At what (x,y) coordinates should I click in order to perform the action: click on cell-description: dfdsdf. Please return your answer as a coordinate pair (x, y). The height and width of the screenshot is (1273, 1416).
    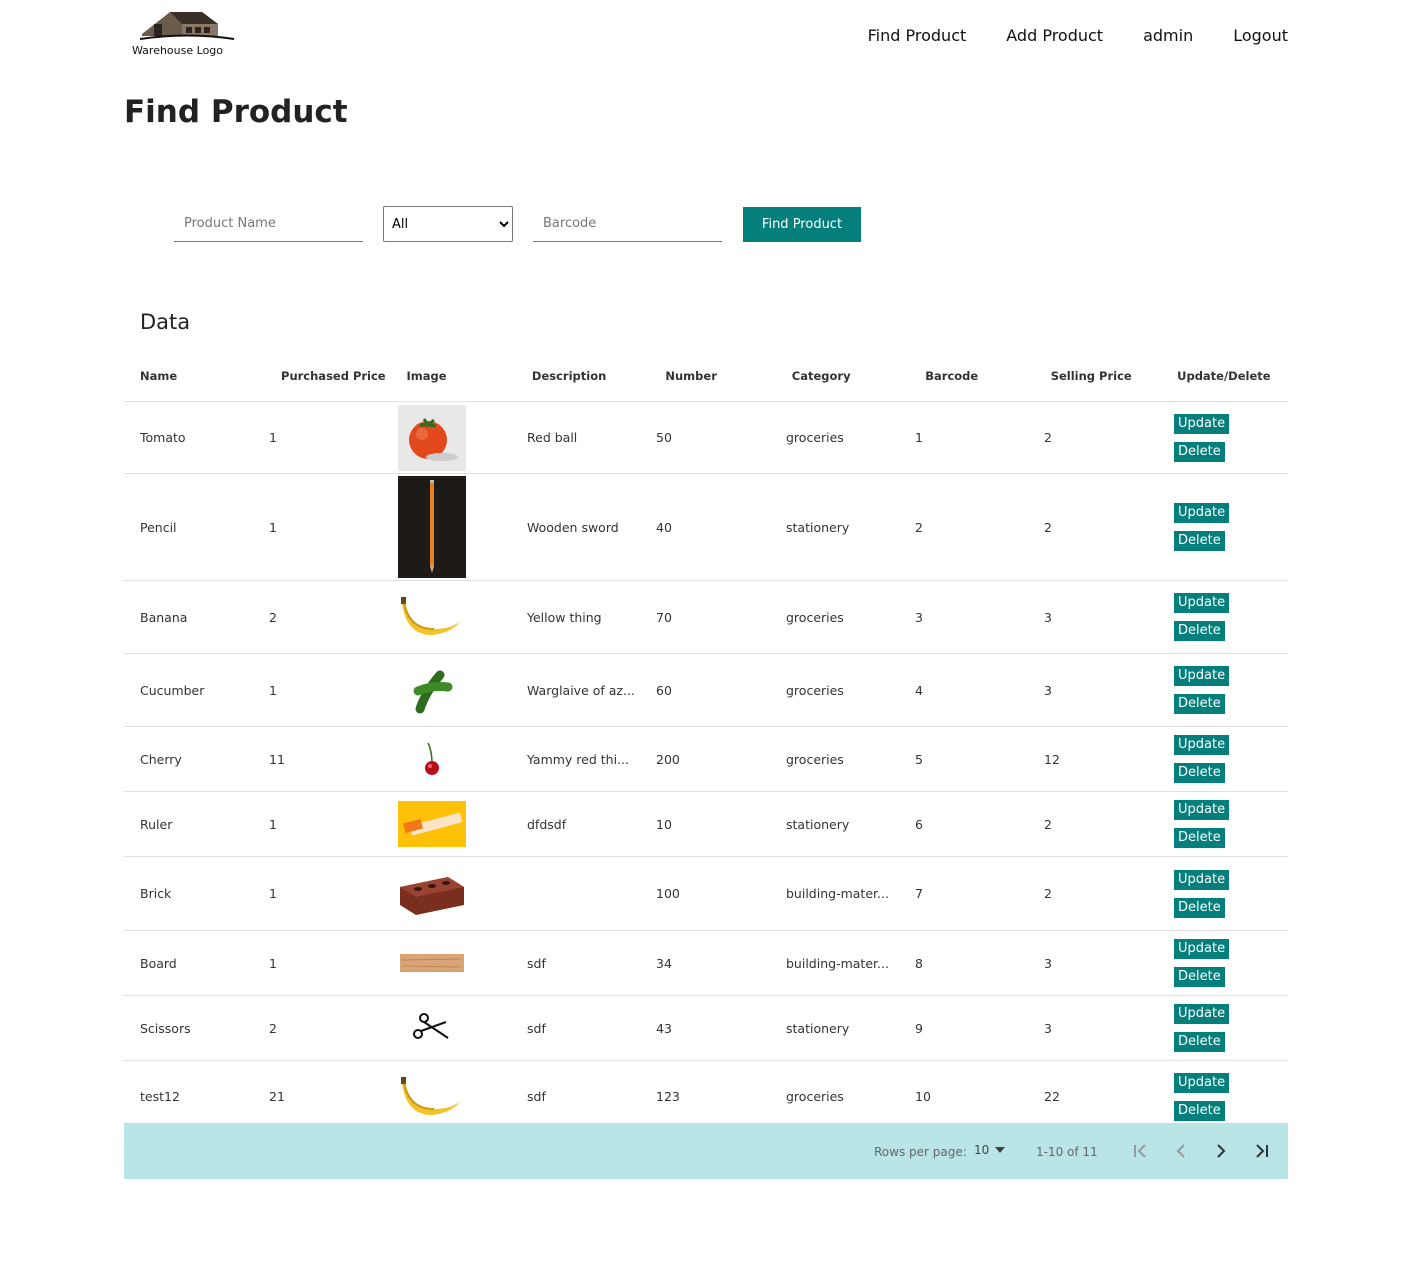
    Looking at the image, I should click on (547, 824).